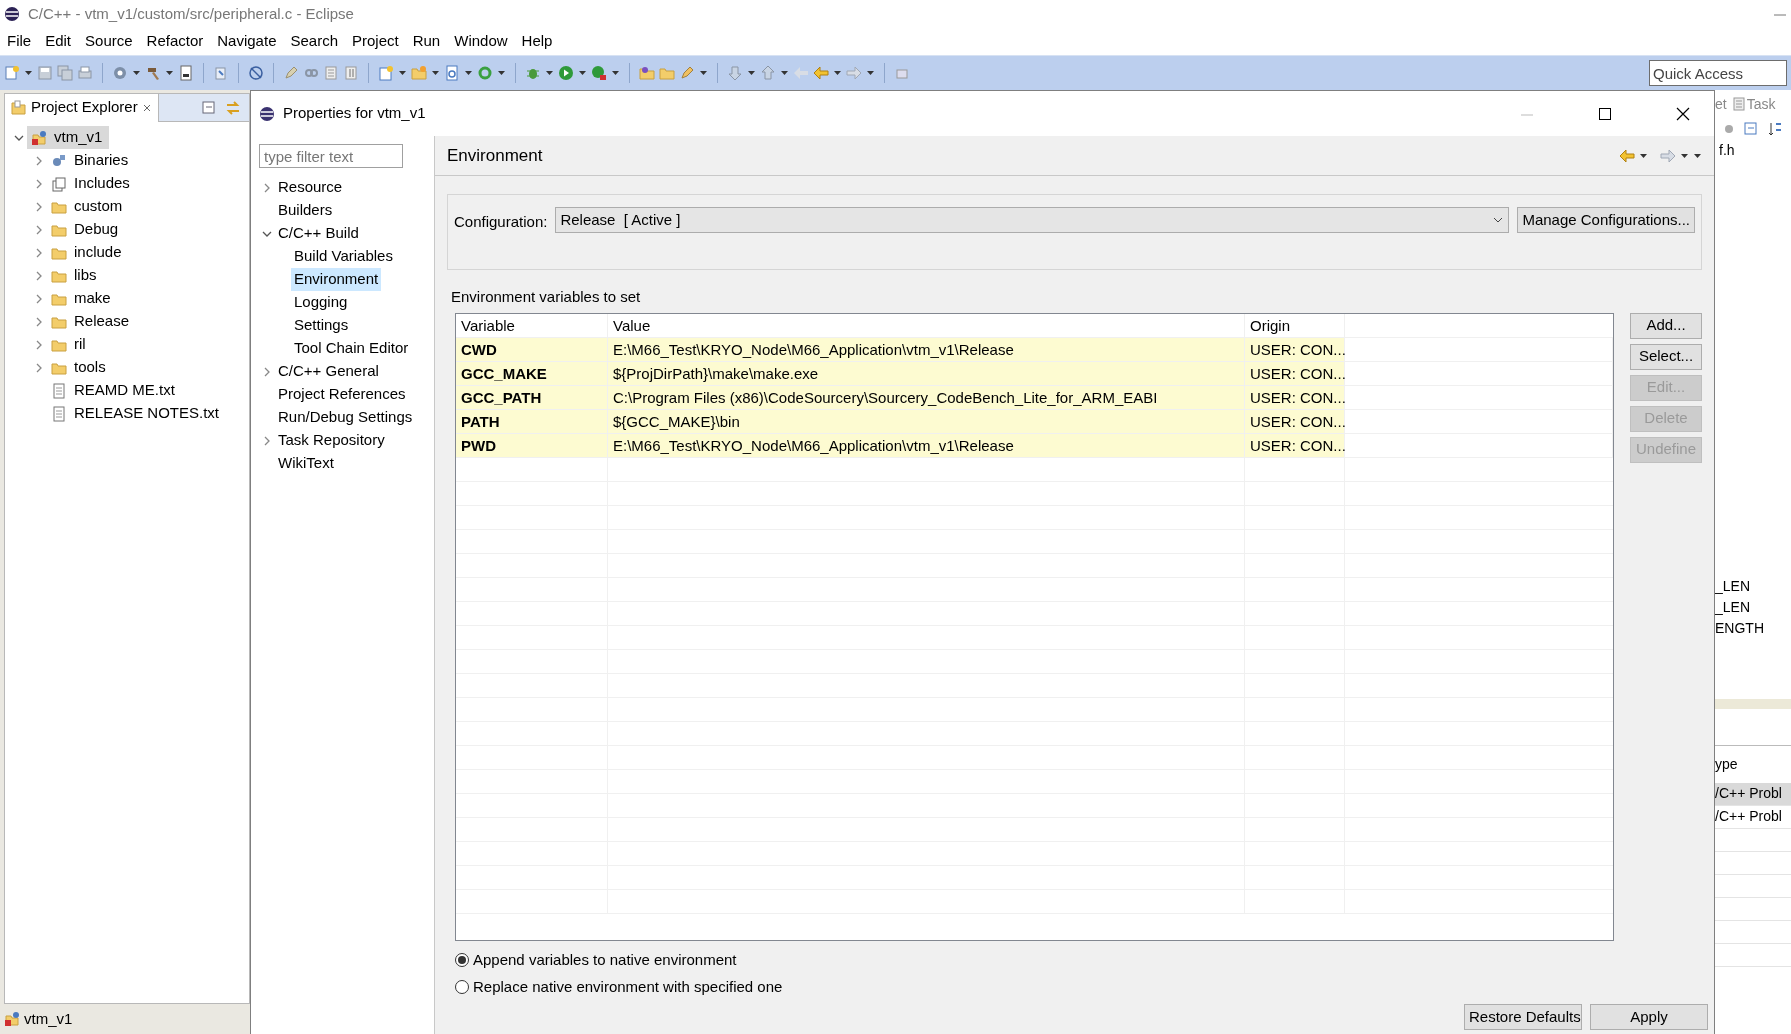  What do you see at coordinates (321, 302) in the screenshot?
I see `tree-item: Logging` at bounding box center [321, 302].